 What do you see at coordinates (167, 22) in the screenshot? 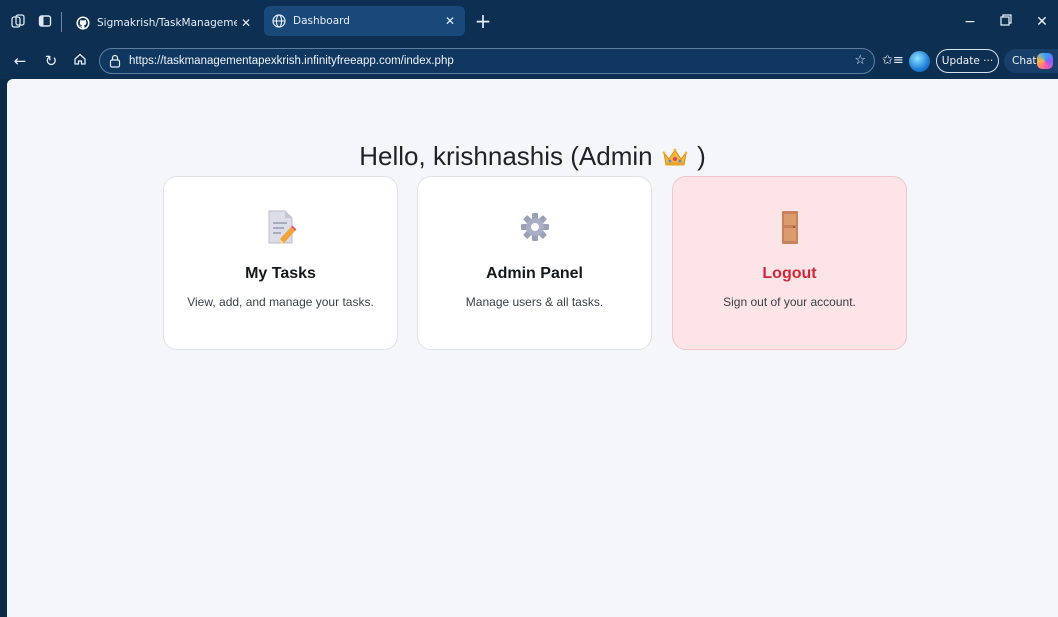
I see `tab-title: Sigmakrish/TaskManagementSyst` at bounding box center [167, 22].